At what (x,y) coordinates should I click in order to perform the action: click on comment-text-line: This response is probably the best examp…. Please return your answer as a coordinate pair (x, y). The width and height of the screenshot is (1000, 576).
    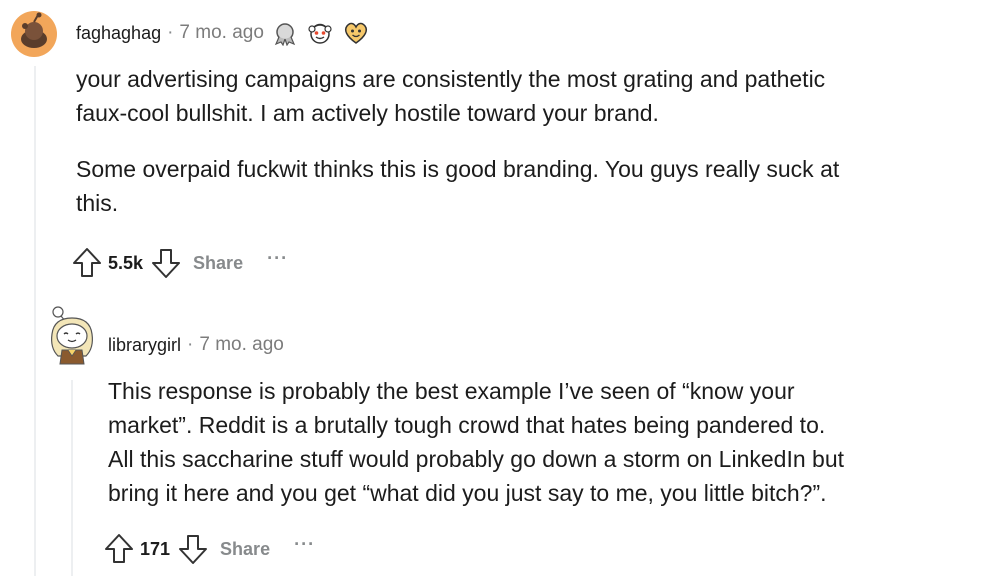
    Looking at the image, I should click on (451, 391).